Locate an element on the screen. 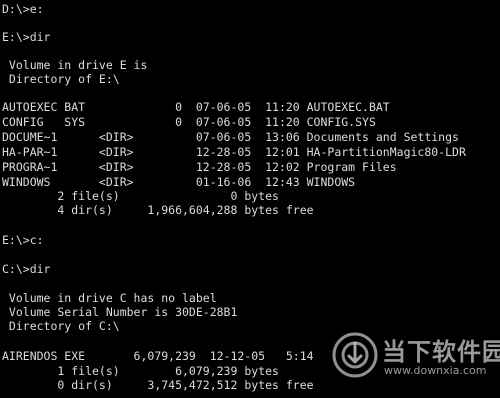 The image size is (500, 398). console-line: Directory of C:\ is located at coordinates (61, 326).